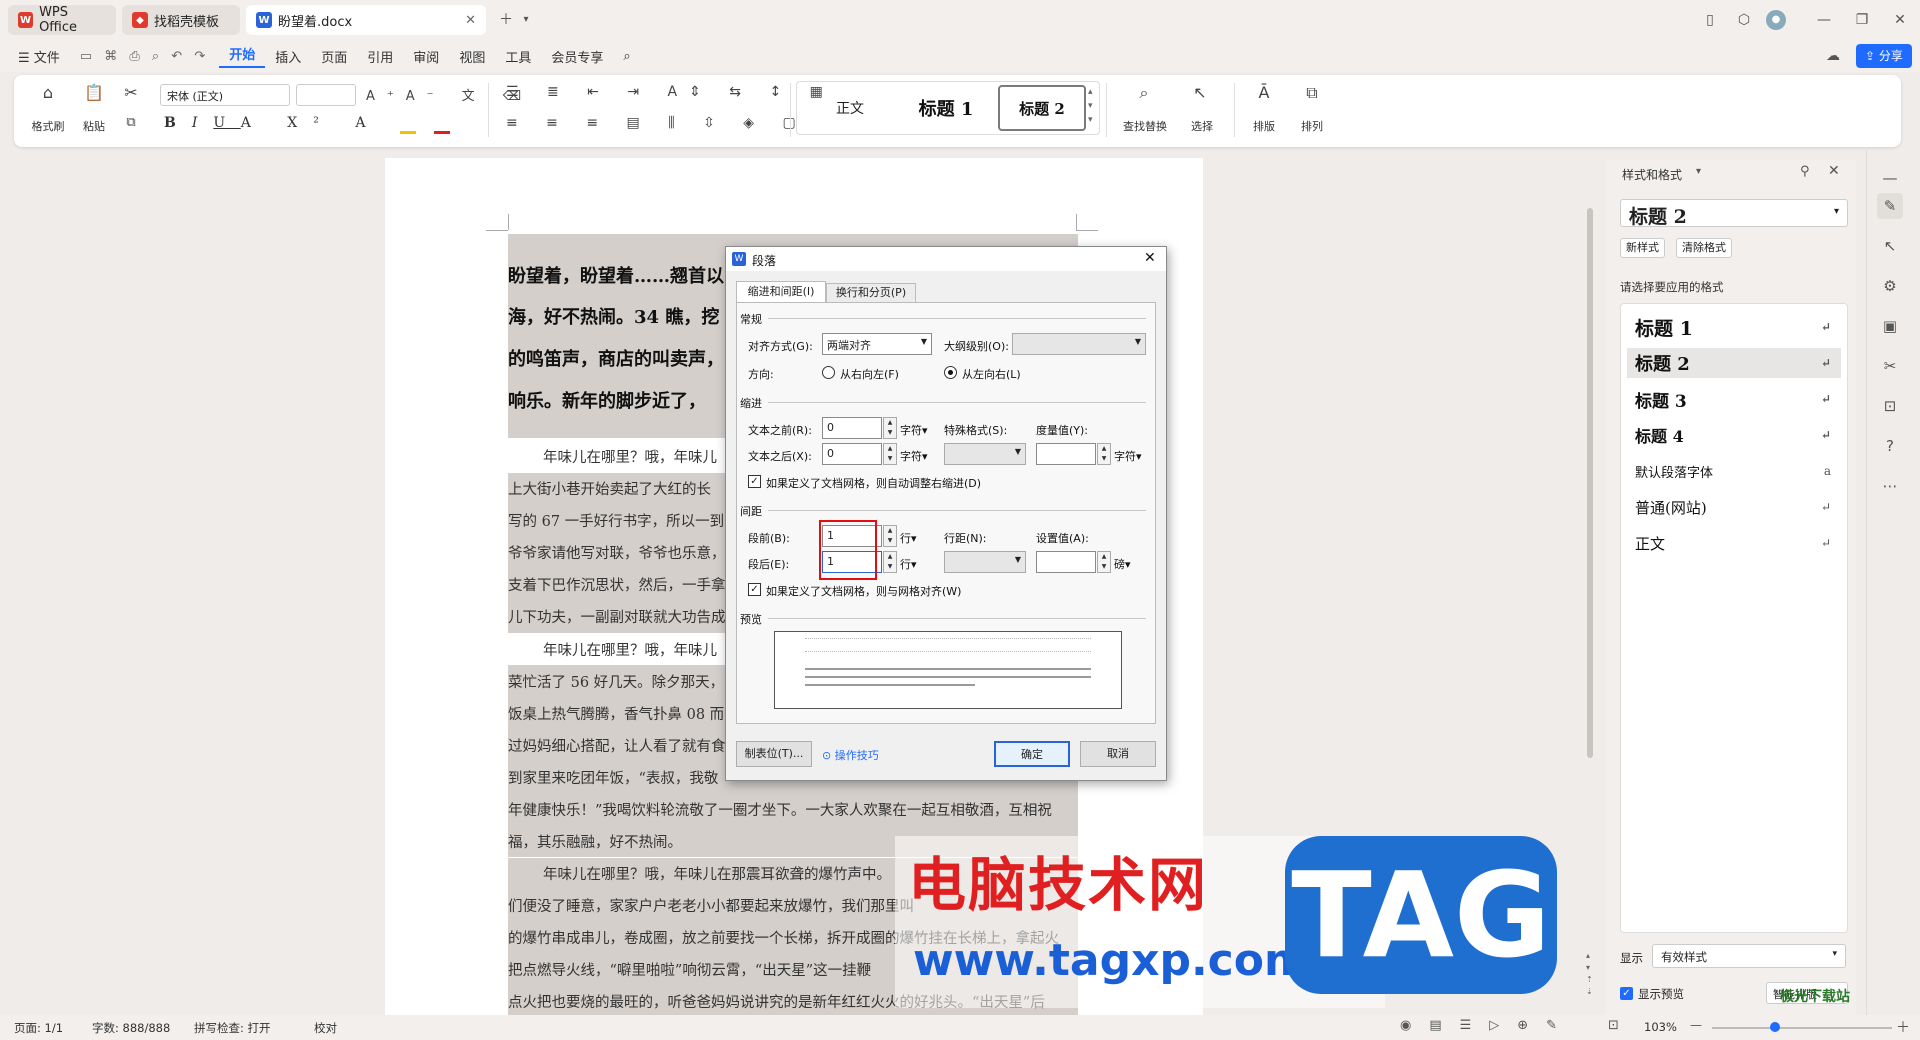 The width and height of the screenshot is (1920, 1040). What do you see at coordinates (1824, 20) in the screenshot?
I see `minimize-icon: —` at bounding box center [1824, 20].